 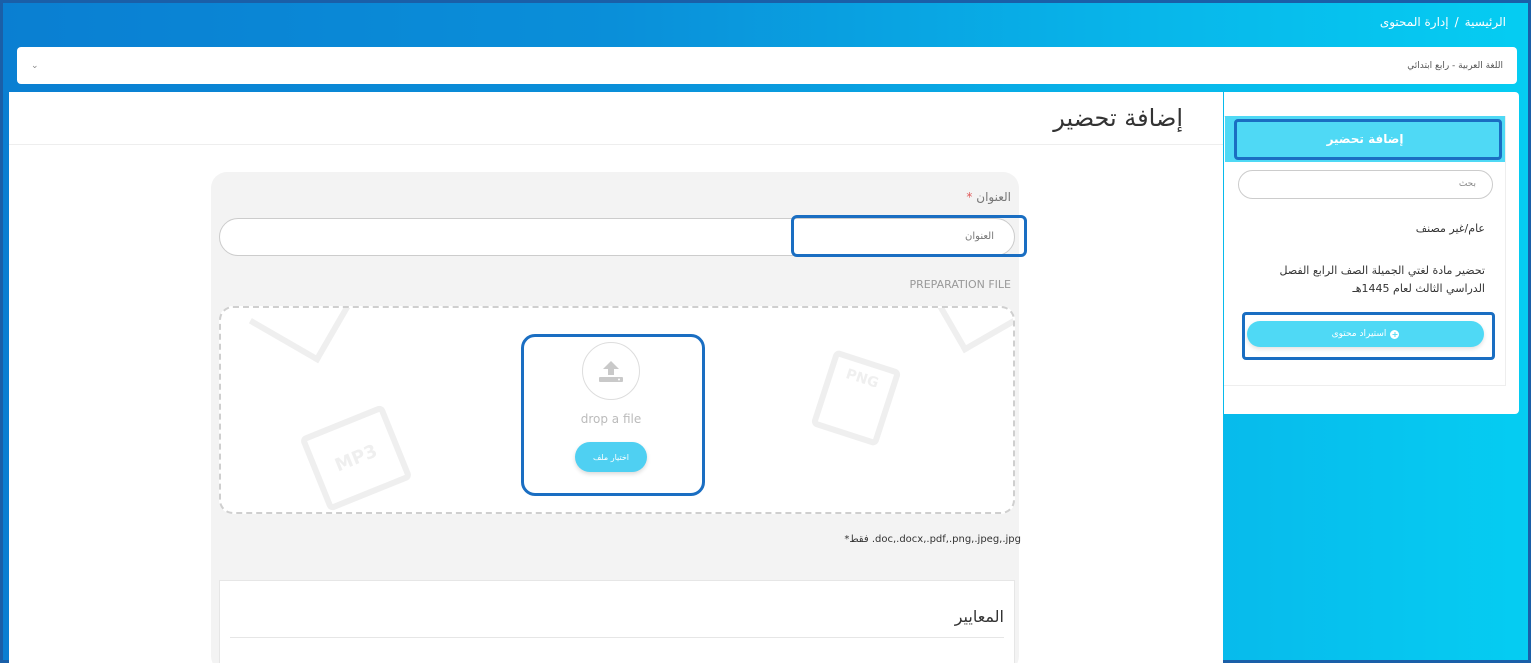 What do you see at coordinates (909, 236) in the screenshot?
I see `title-input-highlight` at bounding box center [909, 236].